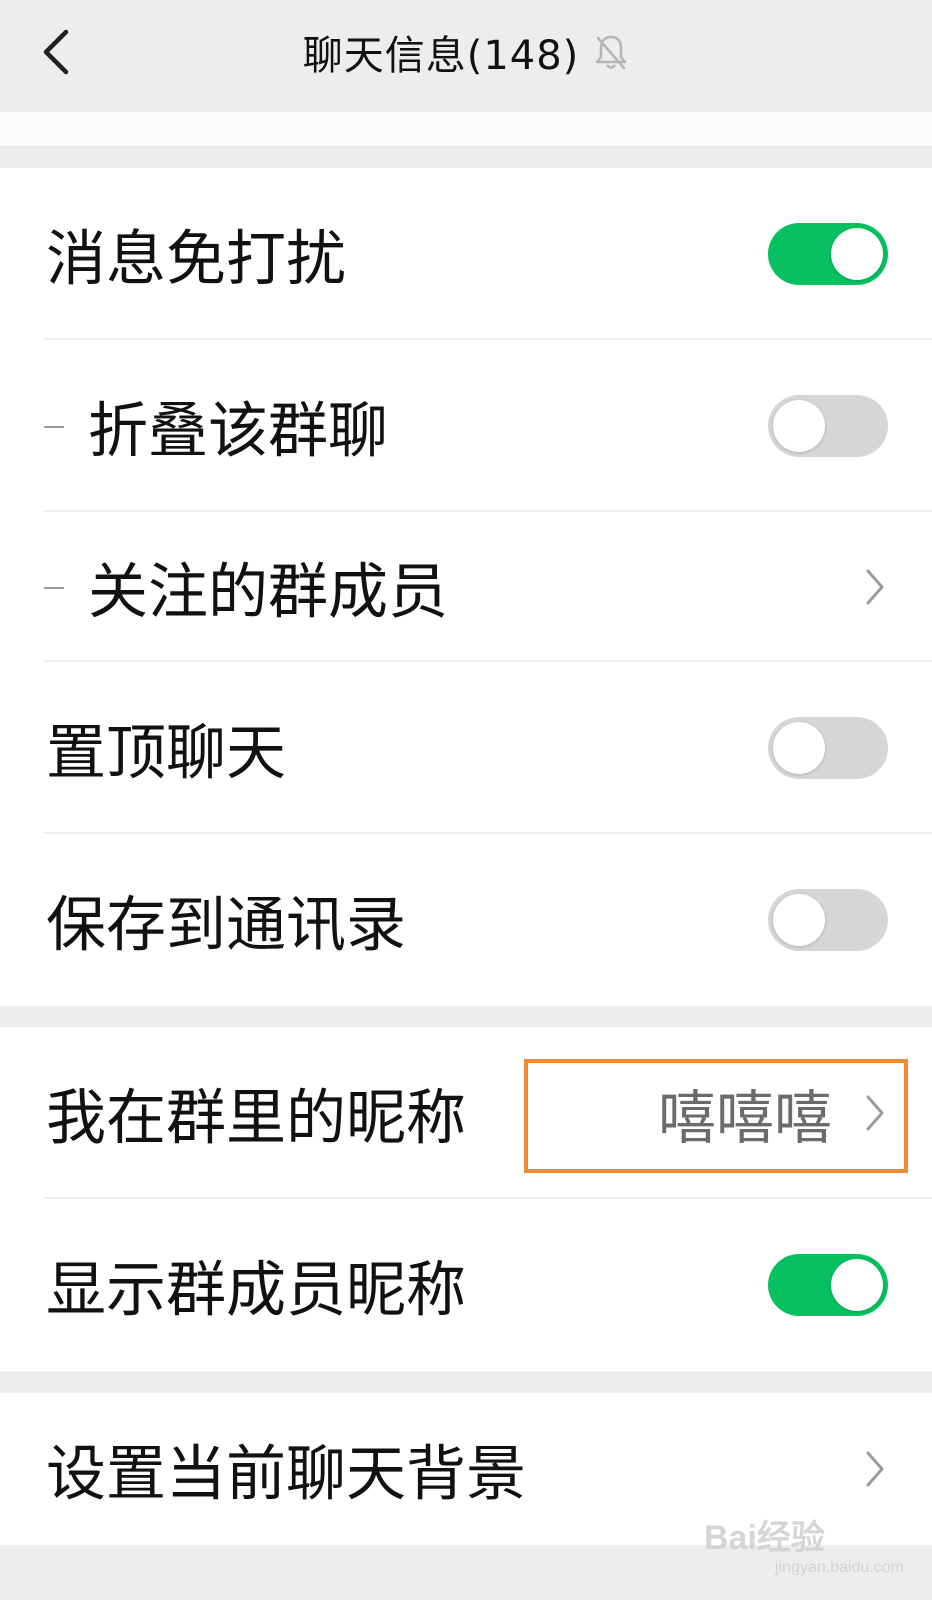 Image resolution: width=932 pixels, height=1600 pixels. Describe the element at coordinates (256, 1118) in the screenshot. I see `my-nickname-label: 我在群里的昵称` at that location.